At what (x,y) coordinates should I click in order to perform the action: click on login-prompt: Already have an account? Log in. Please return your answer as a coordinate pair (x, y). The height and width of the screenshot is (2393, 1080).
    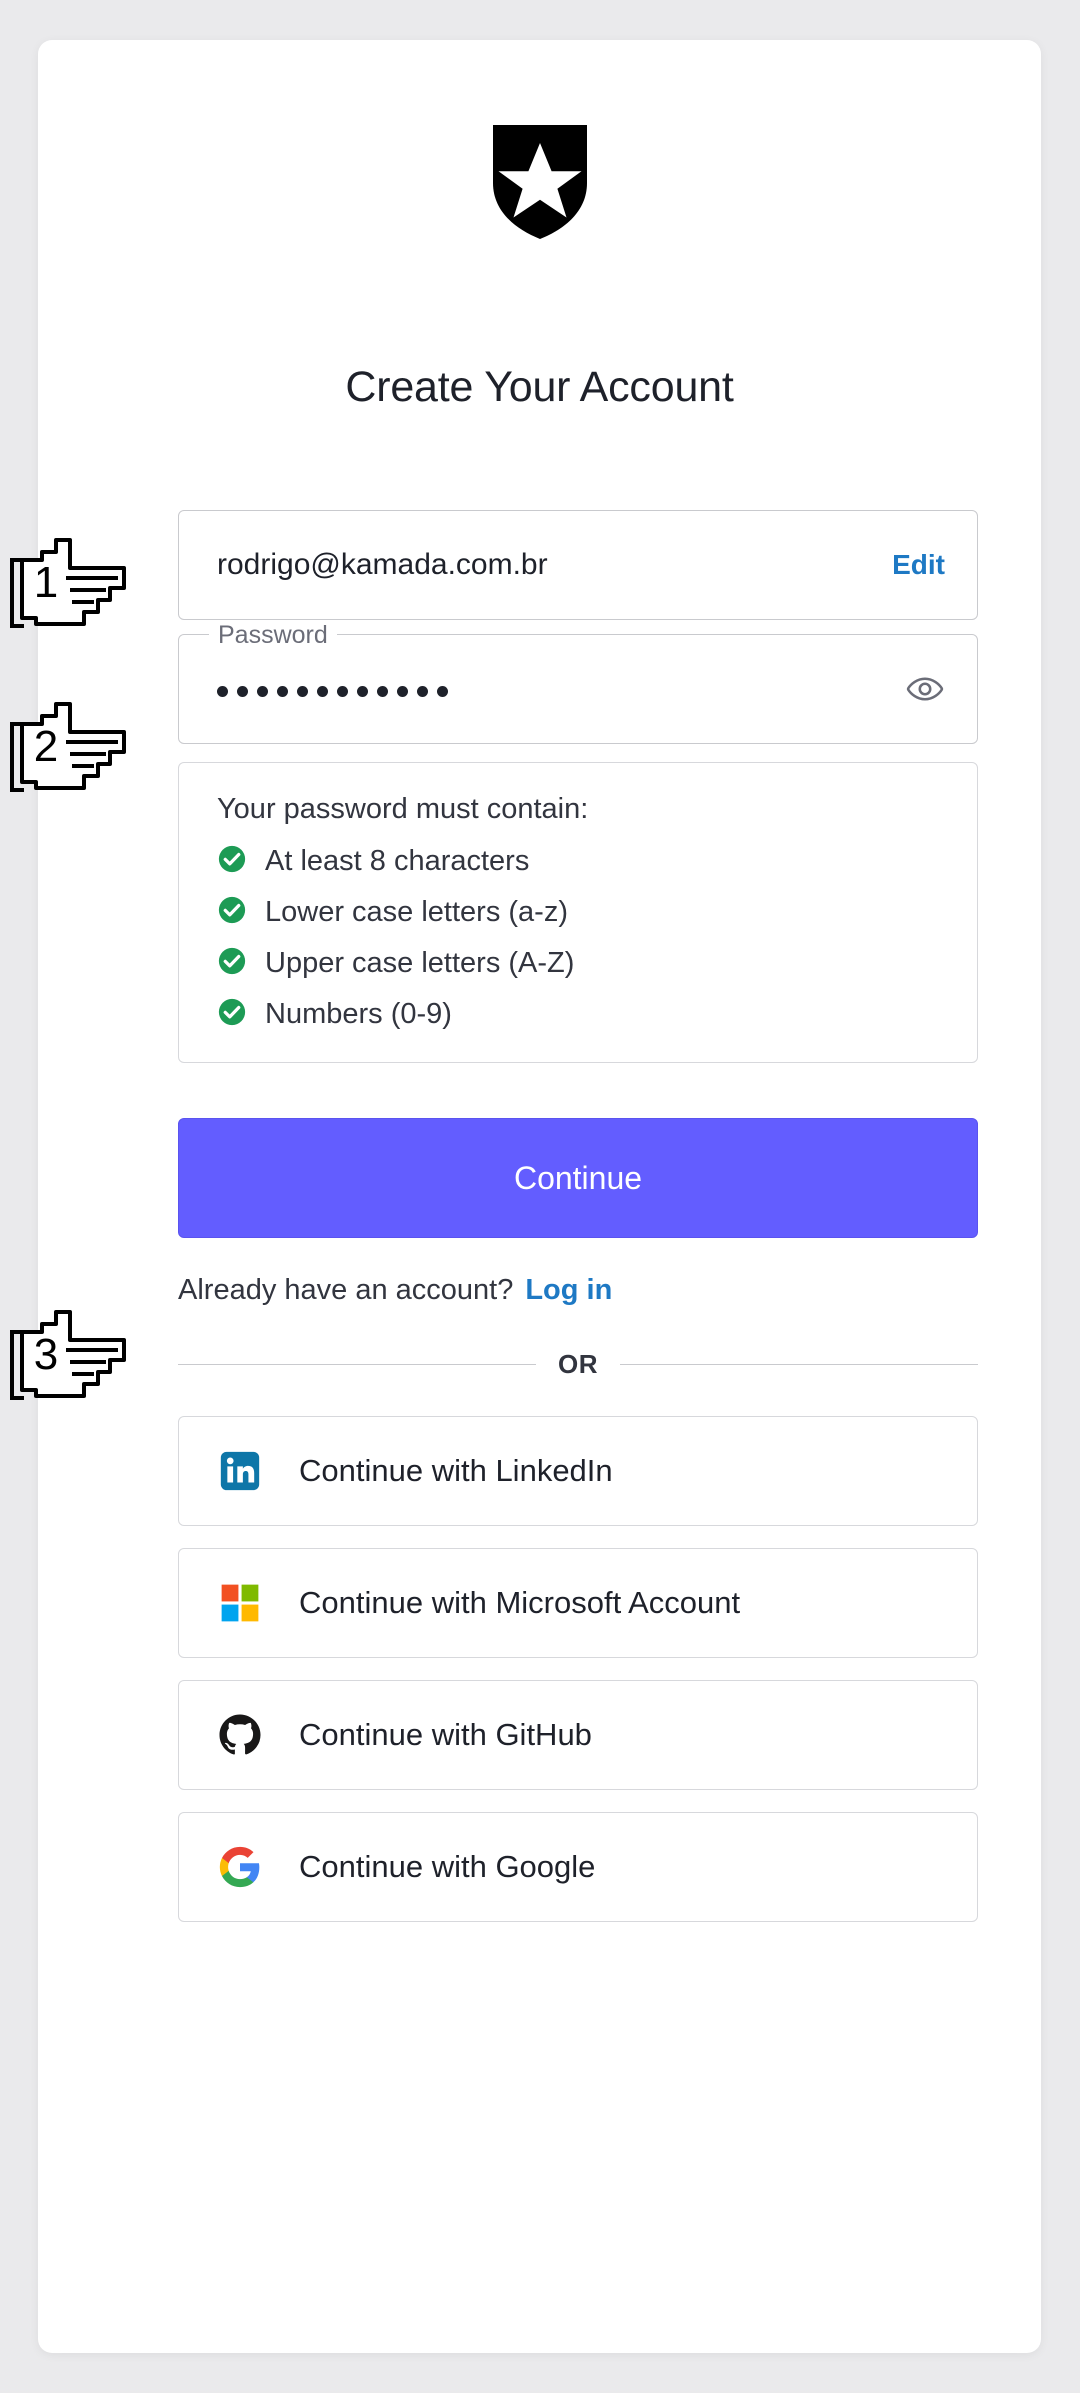
    Looking at the image, I should click on (578, 1290).